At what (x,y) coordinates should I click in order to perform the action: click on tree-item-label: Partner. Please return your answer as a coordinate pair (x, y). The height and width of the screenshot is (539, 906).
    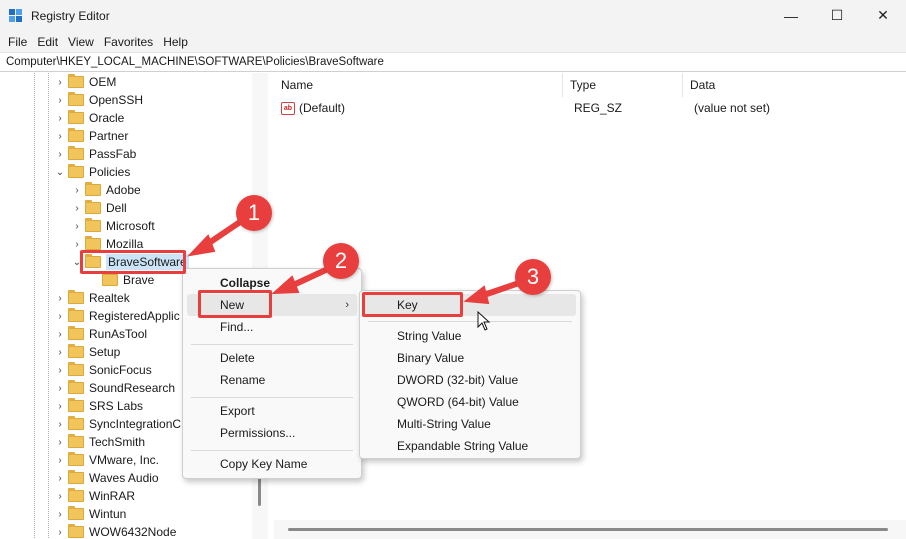
    Looking at the image, I should click on (109, 136).